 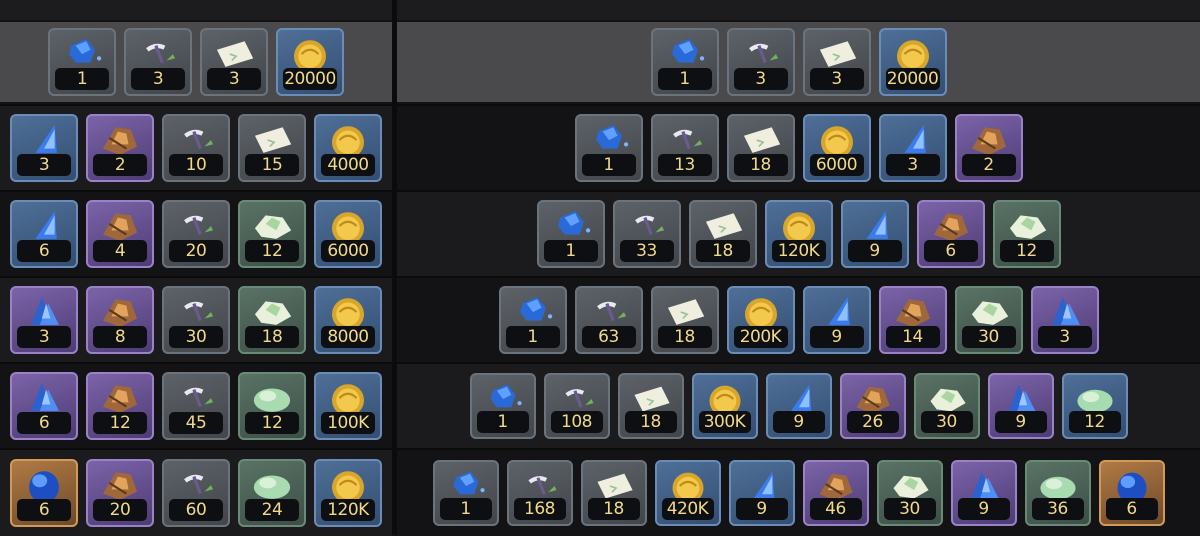 What do you see at coordinates (798, 10) in the screenshot?
I see `right-header-band` at bounding box center [798, 10].